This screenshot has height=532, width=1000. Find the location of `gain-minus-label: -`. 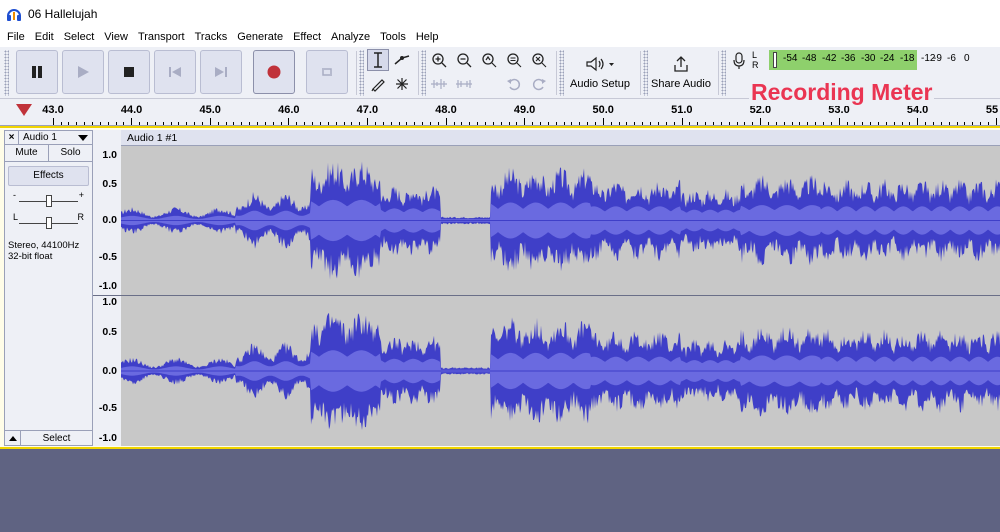

gain-minus-label: - is located at coordinates (14, 195).